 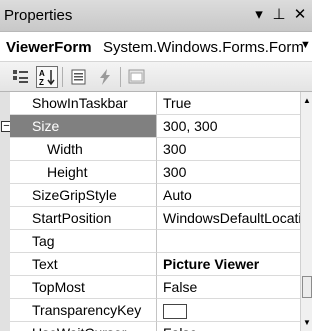 I want to click on property-row-showintaskbar: ShowInTaskbar True, so click(x=150, y=103).